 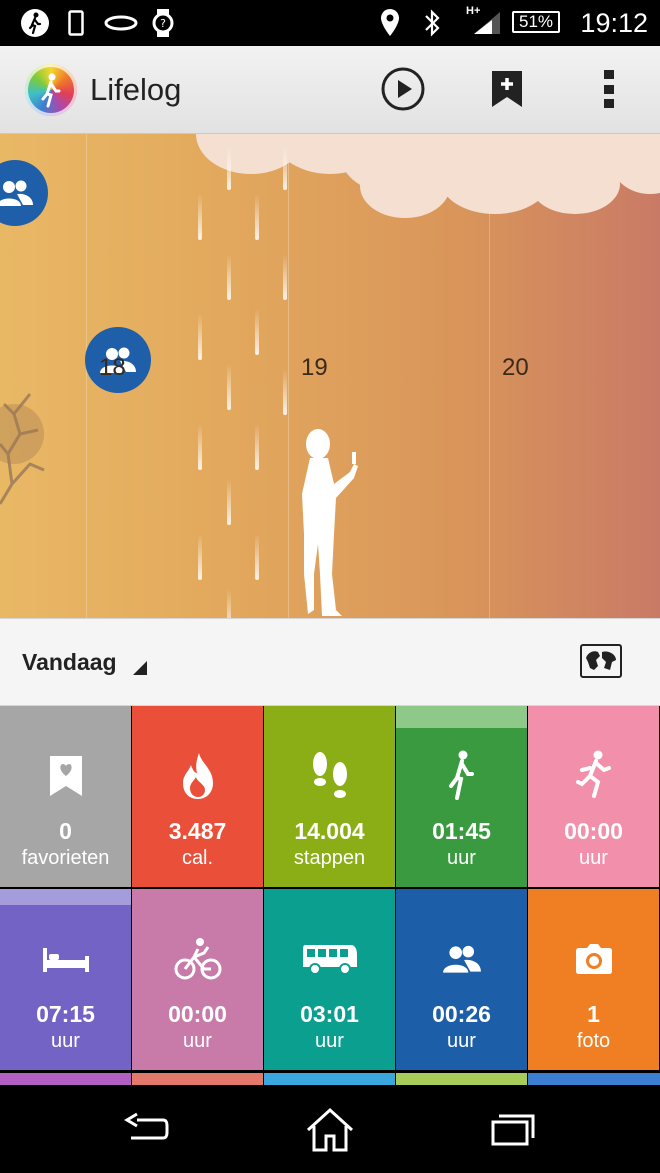 What do you see at coordinates (69, 662) in the screenshot?
I see `date-dropdown: Vandaag` at bounding box center [69, 662].